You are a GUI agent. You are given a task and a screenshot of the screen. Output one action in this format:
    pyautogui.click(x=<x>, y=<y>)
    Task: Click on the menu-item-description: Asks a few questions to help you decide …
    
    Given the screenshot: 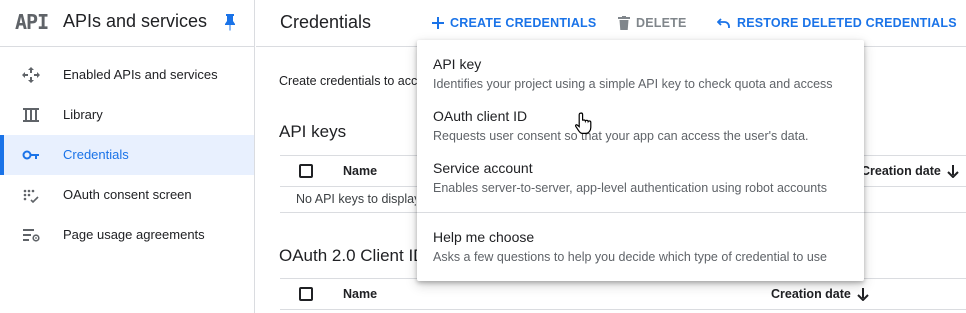 What is the action you would take?
    pyautogui.click(x=630, y=257)
    